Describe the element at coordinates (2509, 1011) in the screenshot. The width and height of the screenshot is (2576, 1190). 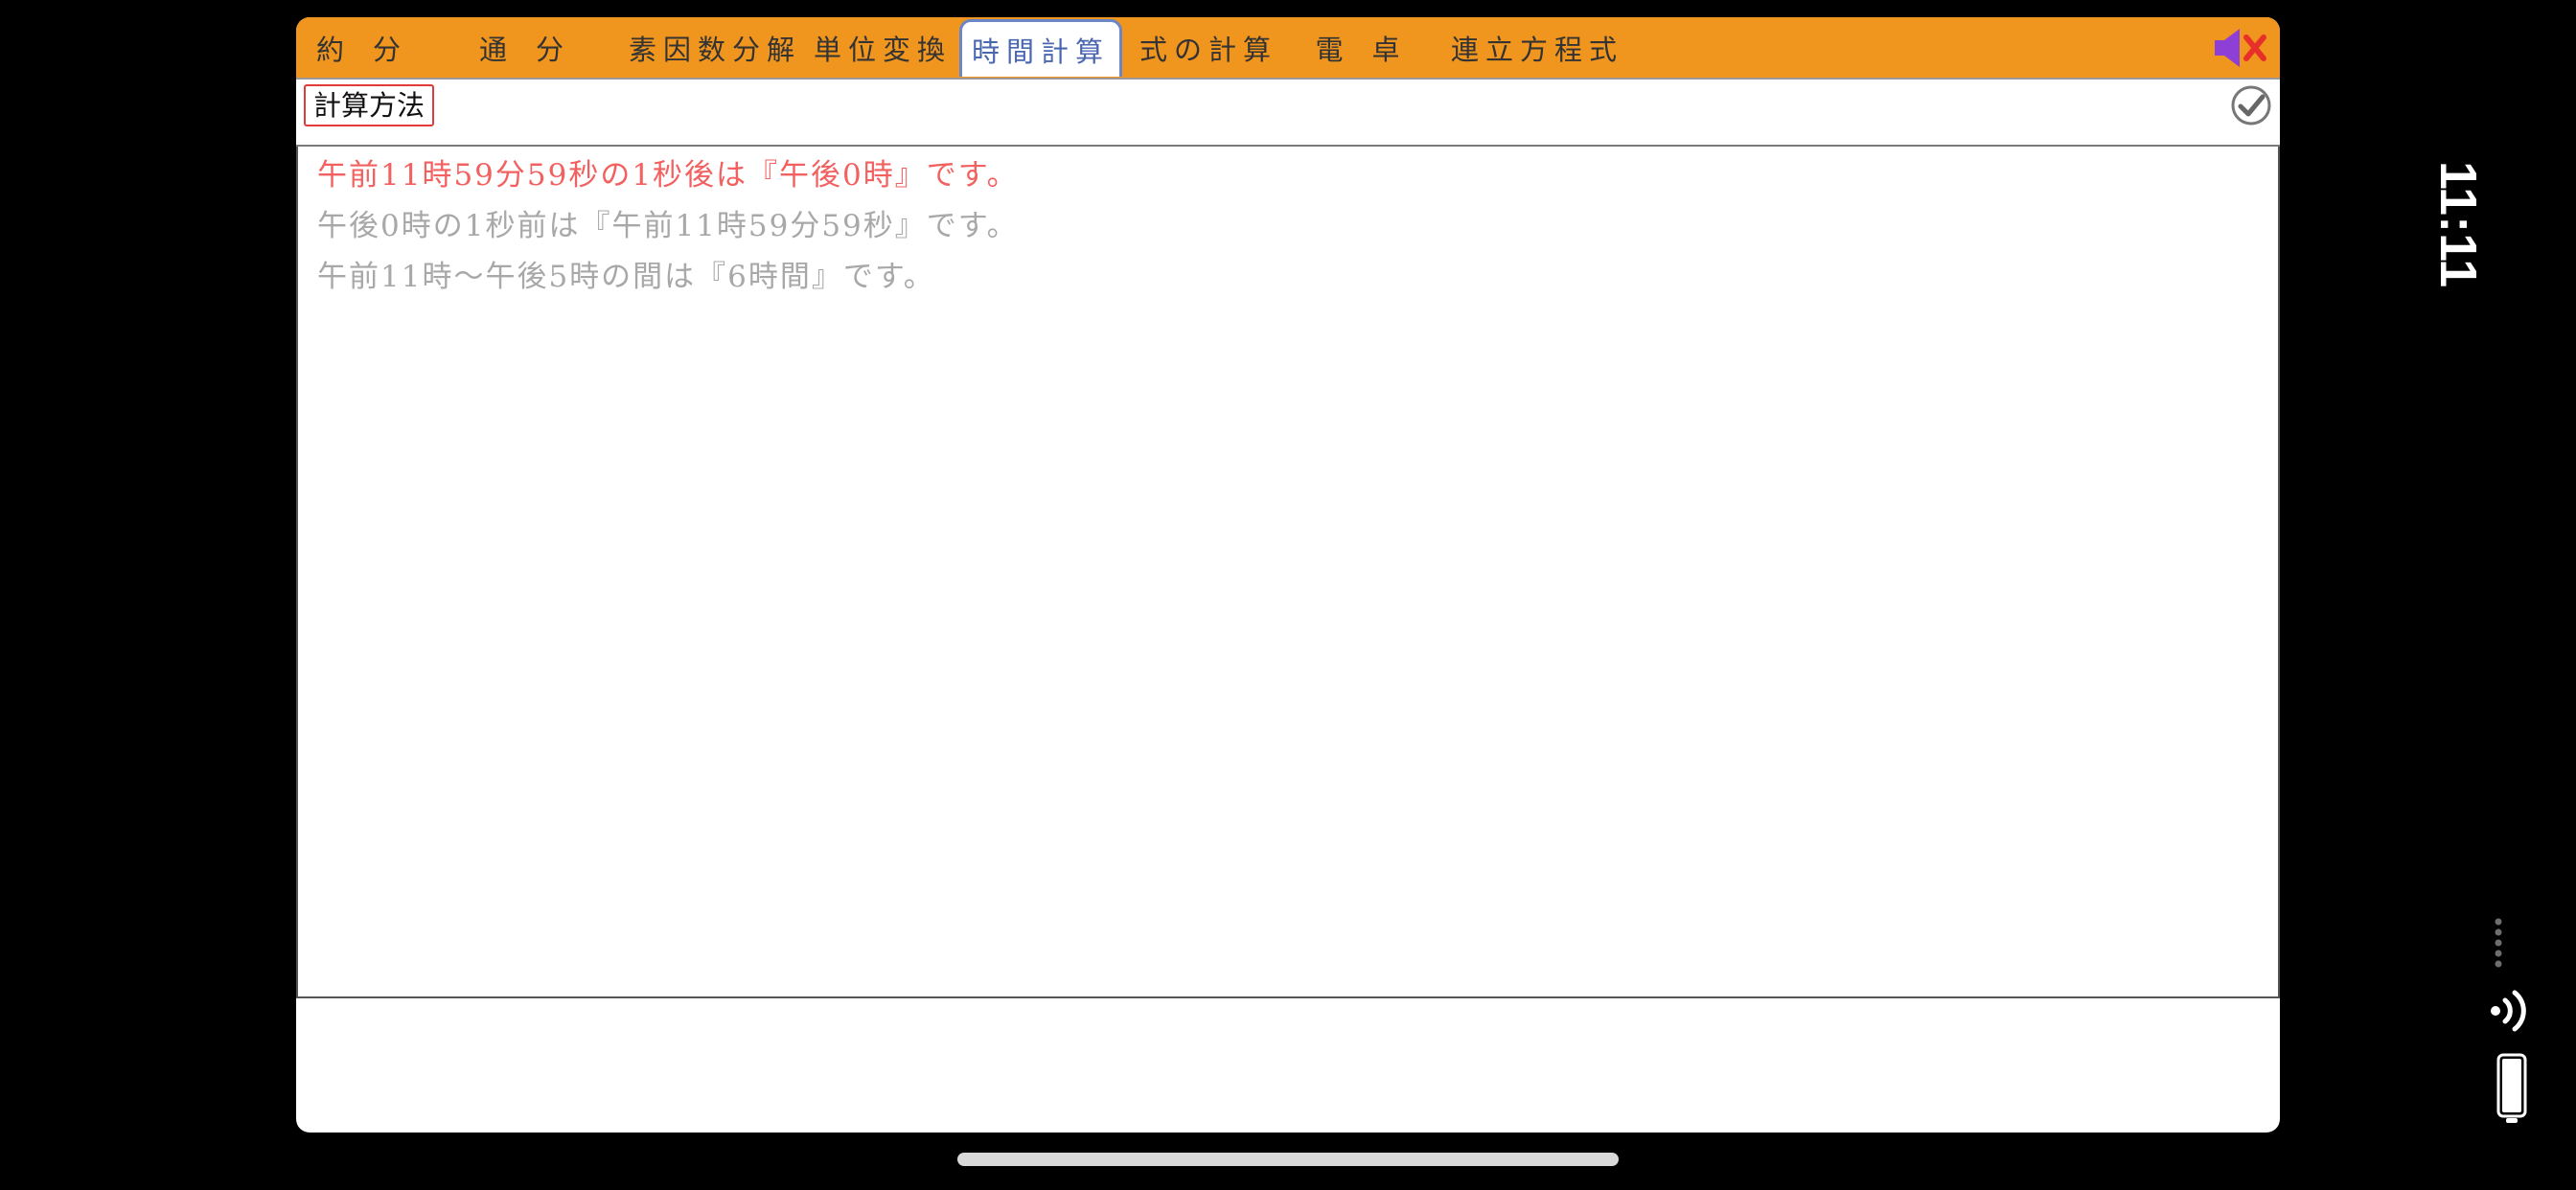
I see `wifi-icon` at that location.